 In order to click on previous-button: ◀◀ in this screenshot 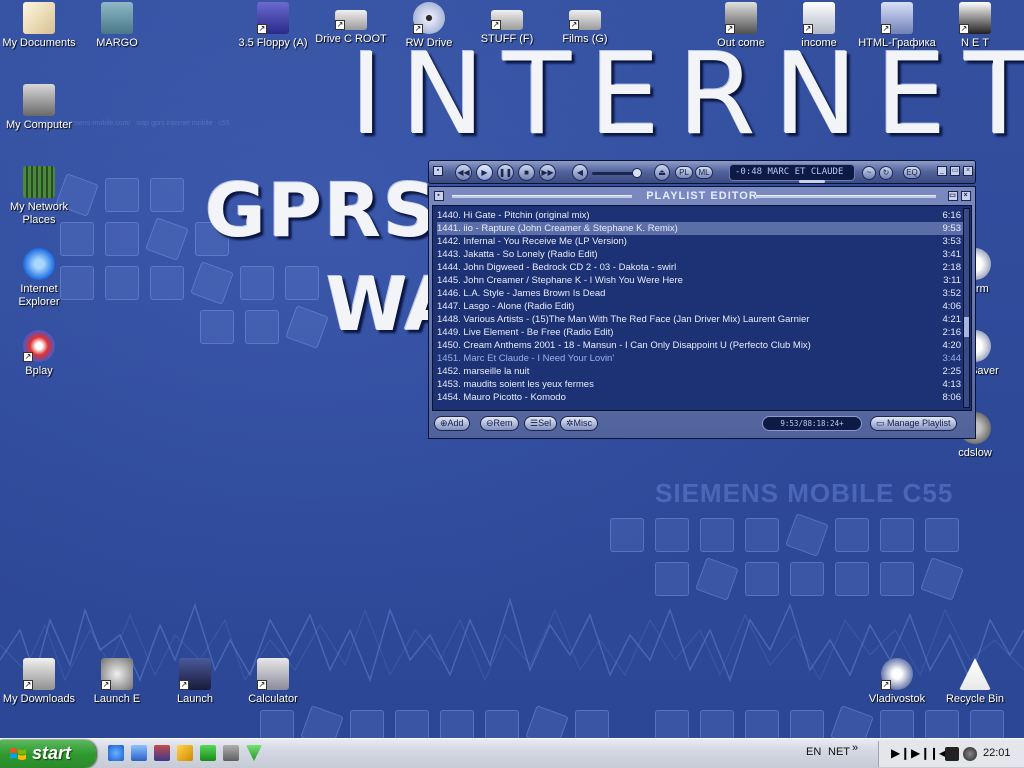, I will do `click(463, 172)`.